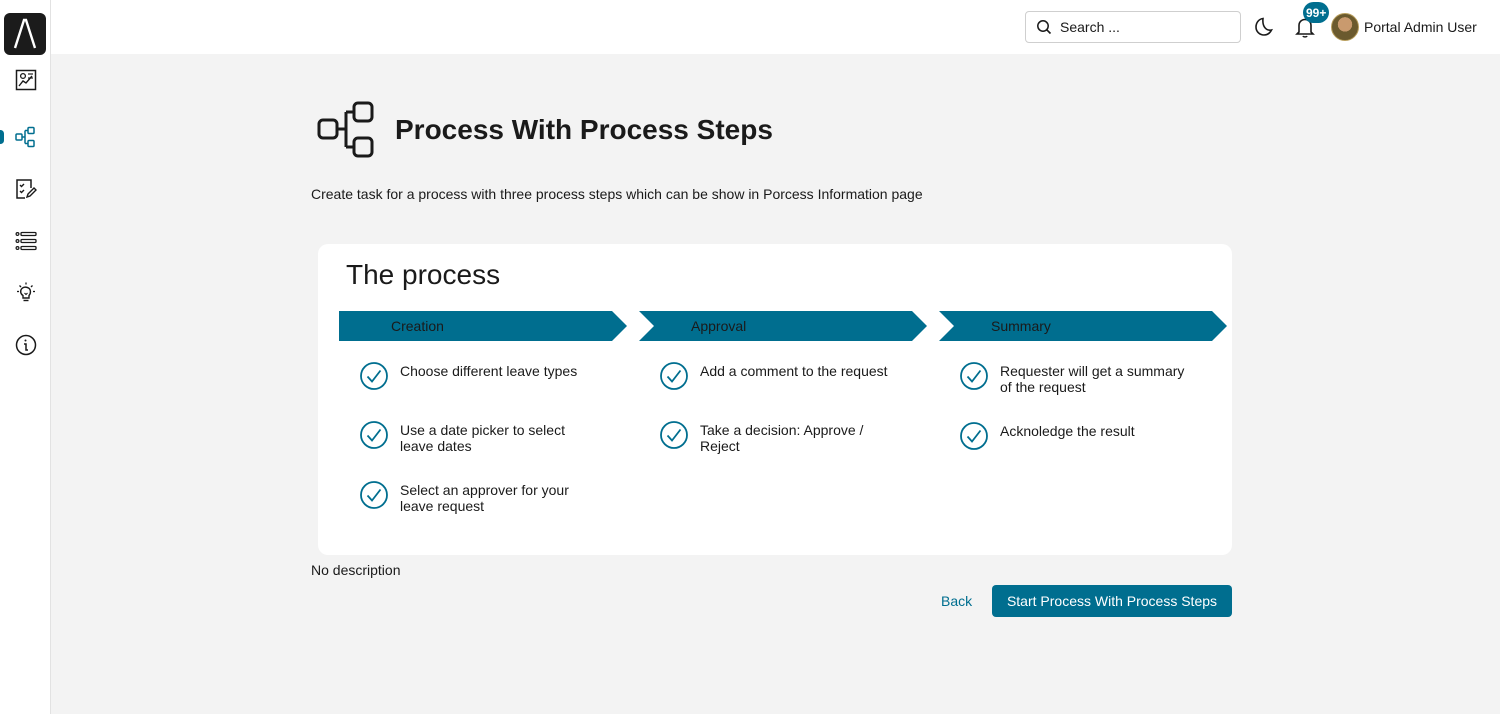 Image resolution: width=1500 pixels, height=714 pixels. I want to click on step-item: Add a comment to the request, so click(774, 376).